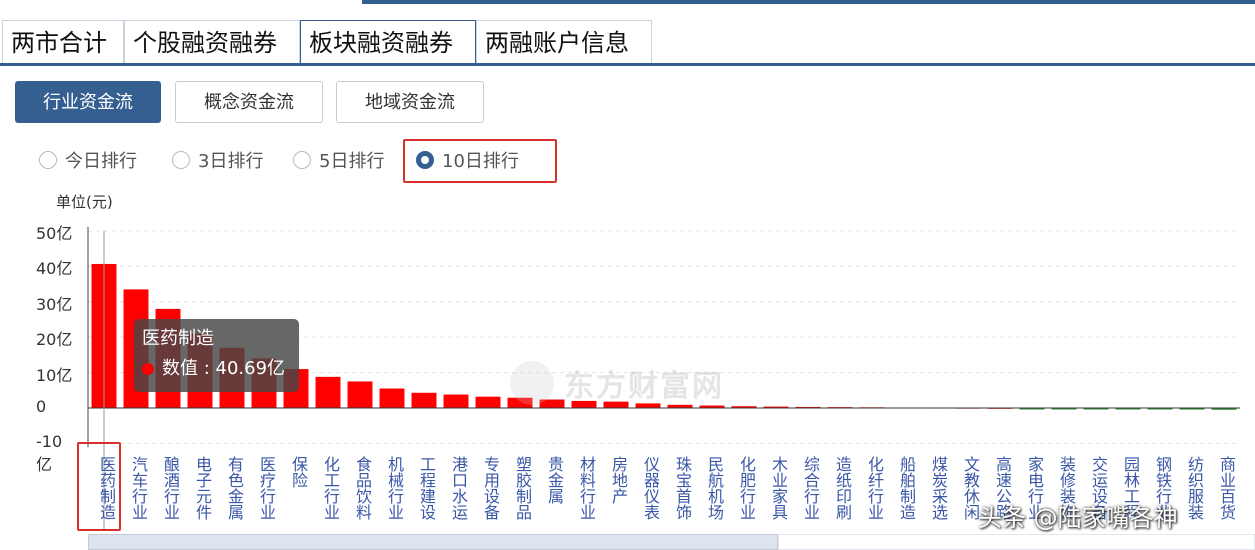 This screenshot has height=550, width=1255. Describe the element at coordinates (180, 368) in the screenshot. I see `tooltip-label: 数值` at that location.